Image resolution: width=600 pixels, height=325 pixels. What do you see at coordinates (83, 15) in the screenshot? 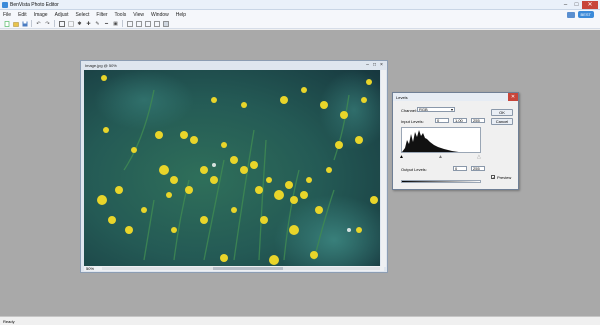
I see `menu-select: Select` at bounding box center [83, 15].